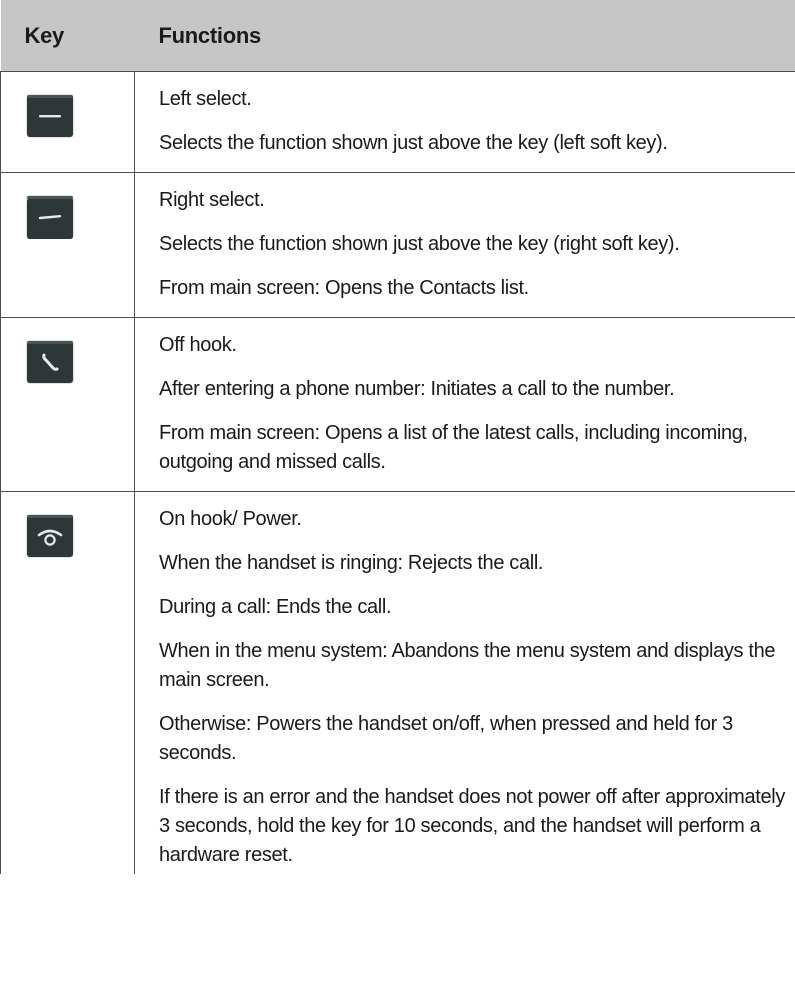  Describe the element at coordinates (50, 116) in the screenshot. I see `left-select-key-icon` at that location.